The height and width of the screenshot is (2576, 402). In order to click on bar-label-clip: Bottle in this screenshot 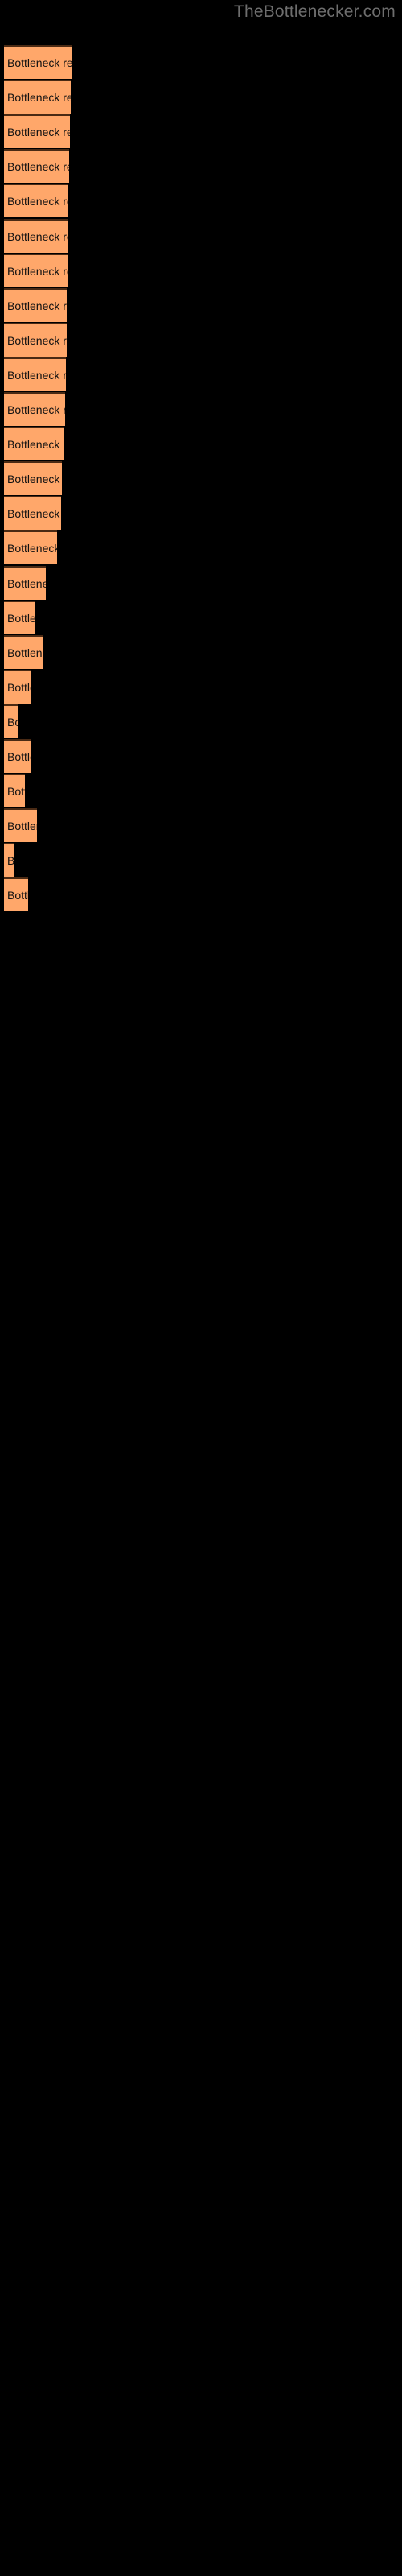, I will do `click(16, 894)`.